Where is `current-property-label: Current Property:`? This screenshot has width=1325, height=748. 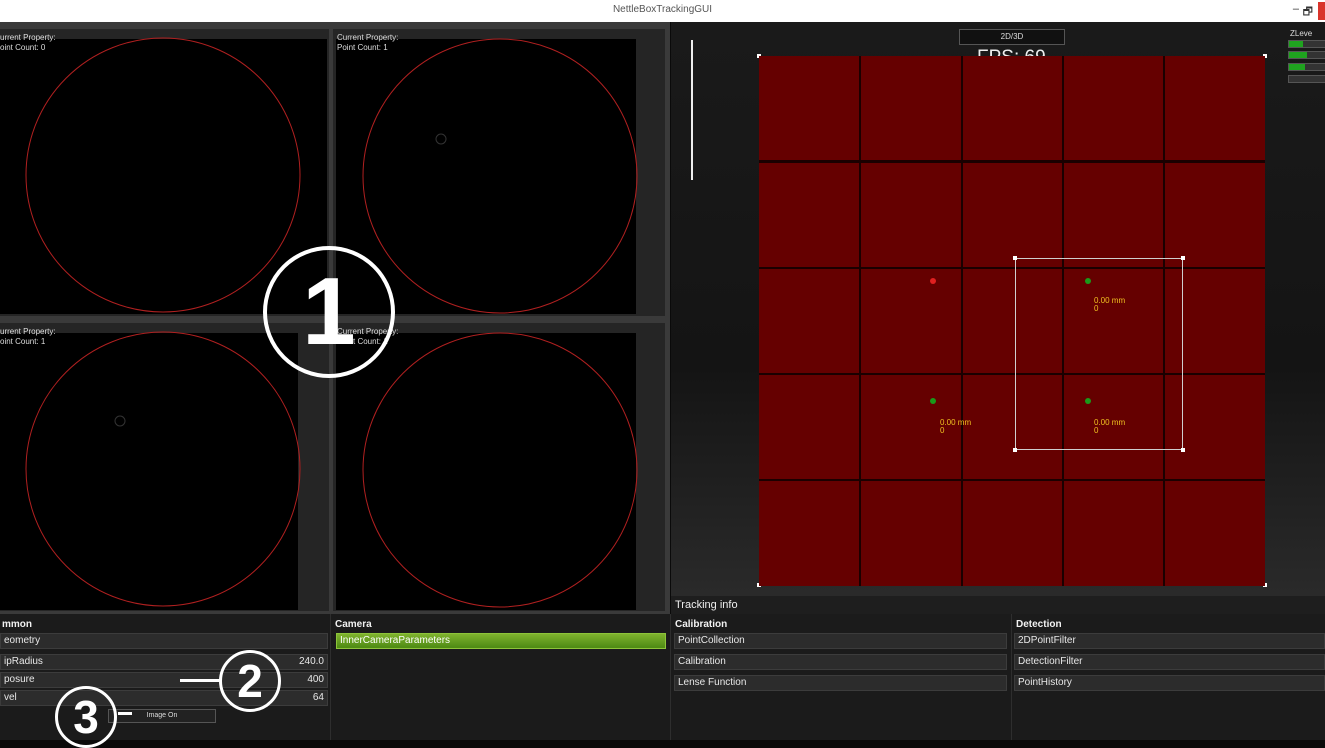
current-property-label: Current Property: is located at coordinates (368, 37).